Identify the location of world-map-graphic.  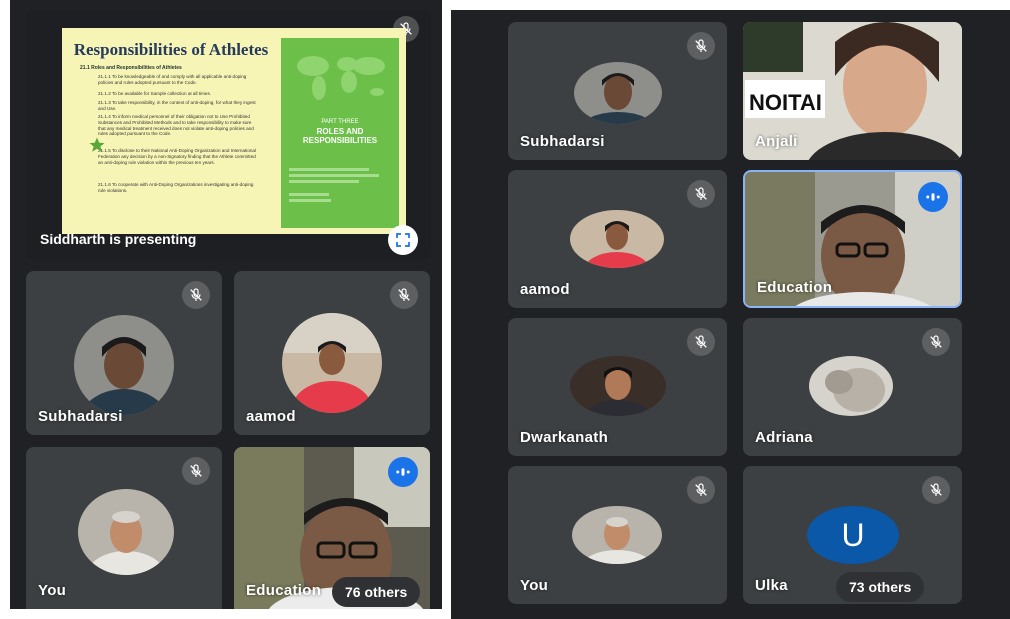
(341, 78).